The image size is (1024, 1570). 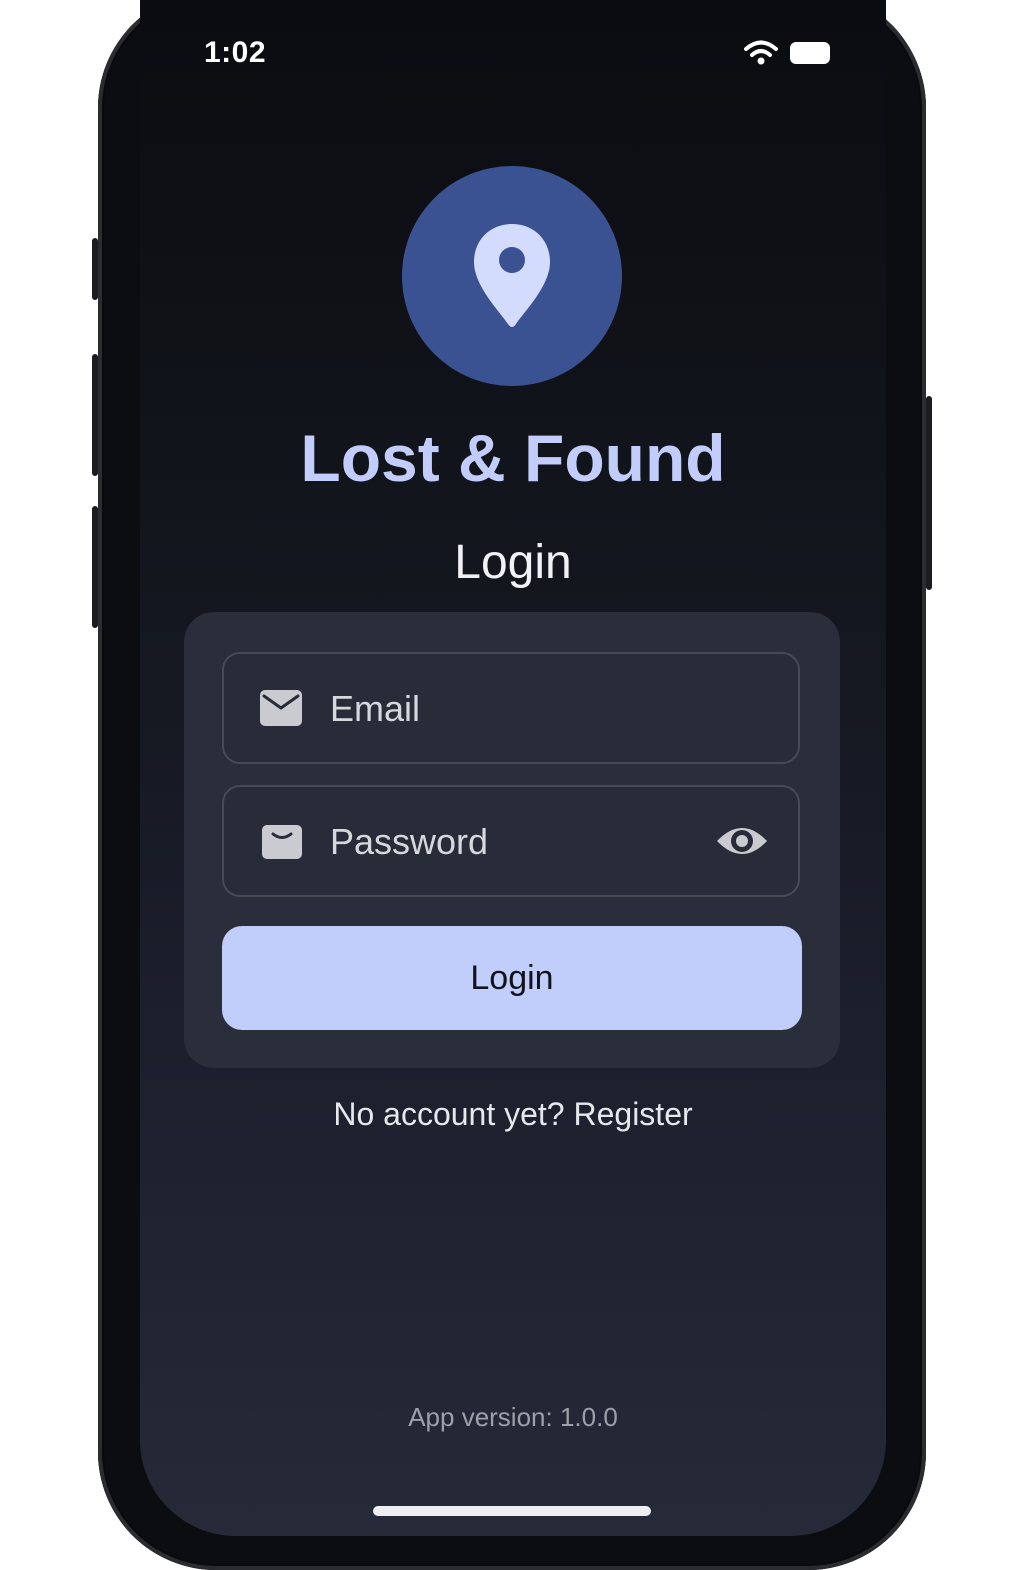 What do you see at coordinates (281, 708) in the screenshot?
I see `mail-icon` at bounding box center [281, 708].